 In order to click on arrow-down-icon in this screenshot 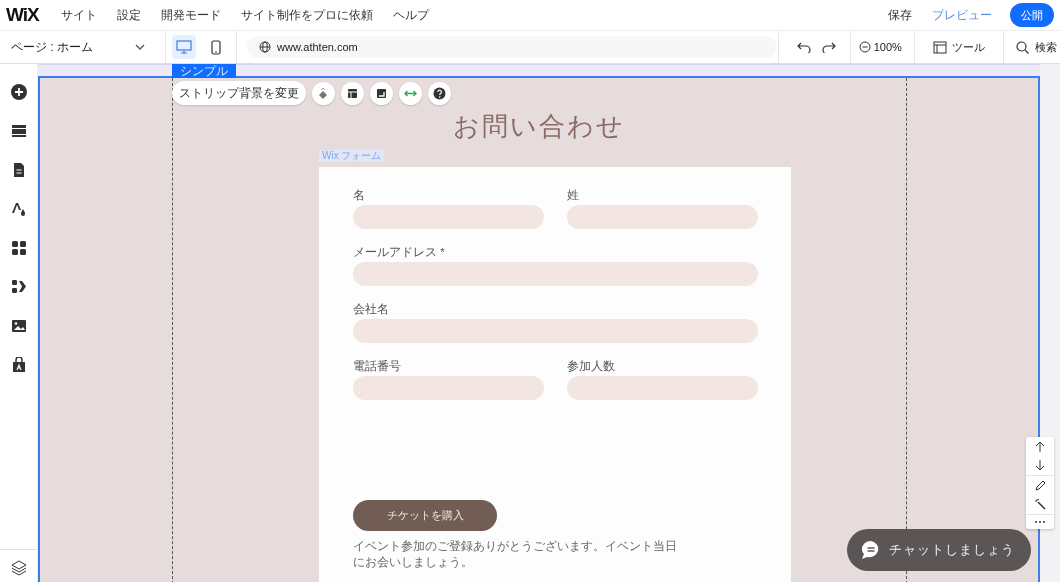, I will do `click(1040, 465)`.